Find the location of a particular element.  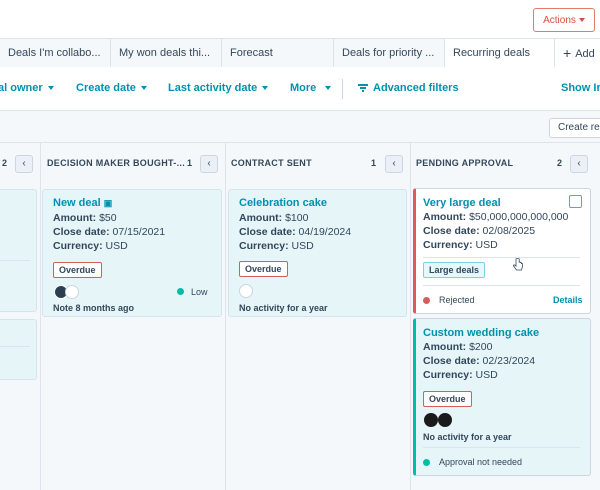

priority-label: Low is located at coordinates (199, 292).